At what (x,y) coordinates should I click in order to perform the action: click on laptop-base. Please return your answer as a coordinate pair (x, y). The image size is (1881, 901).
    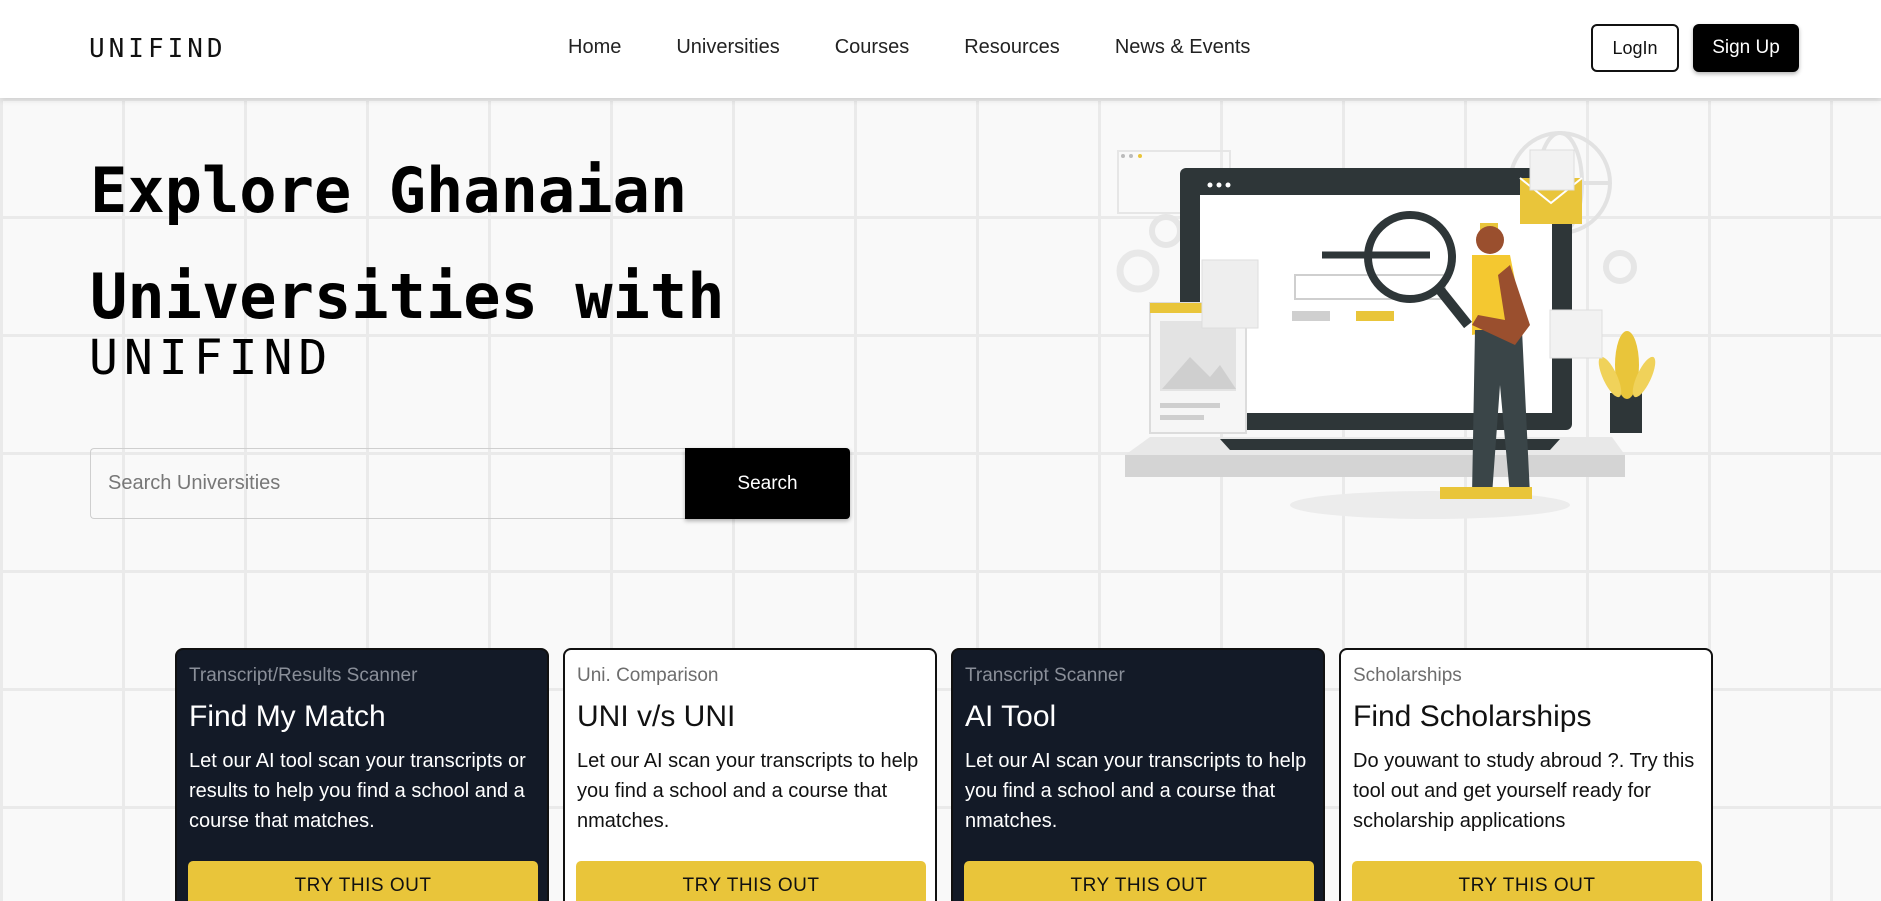
    Looking at the image, I should click on (1375, 466).